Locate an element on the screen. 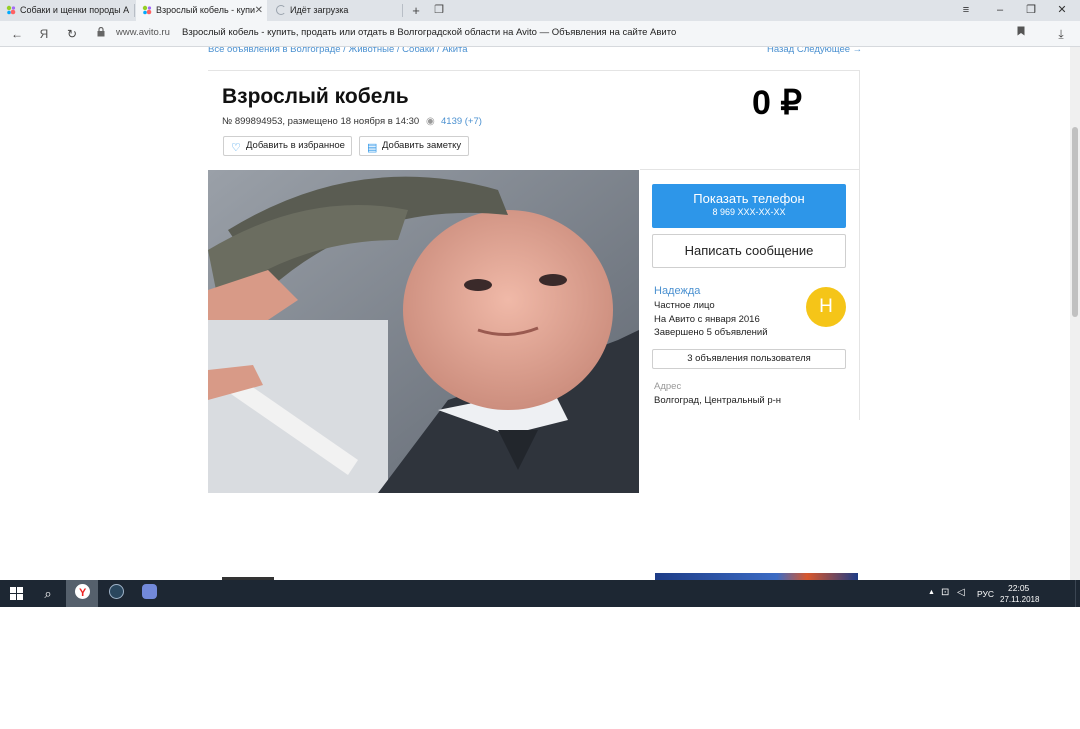 The width and height of the screenshot is (1080, 729). note-label: Добавить заметку is located at coordinates (422, 145).